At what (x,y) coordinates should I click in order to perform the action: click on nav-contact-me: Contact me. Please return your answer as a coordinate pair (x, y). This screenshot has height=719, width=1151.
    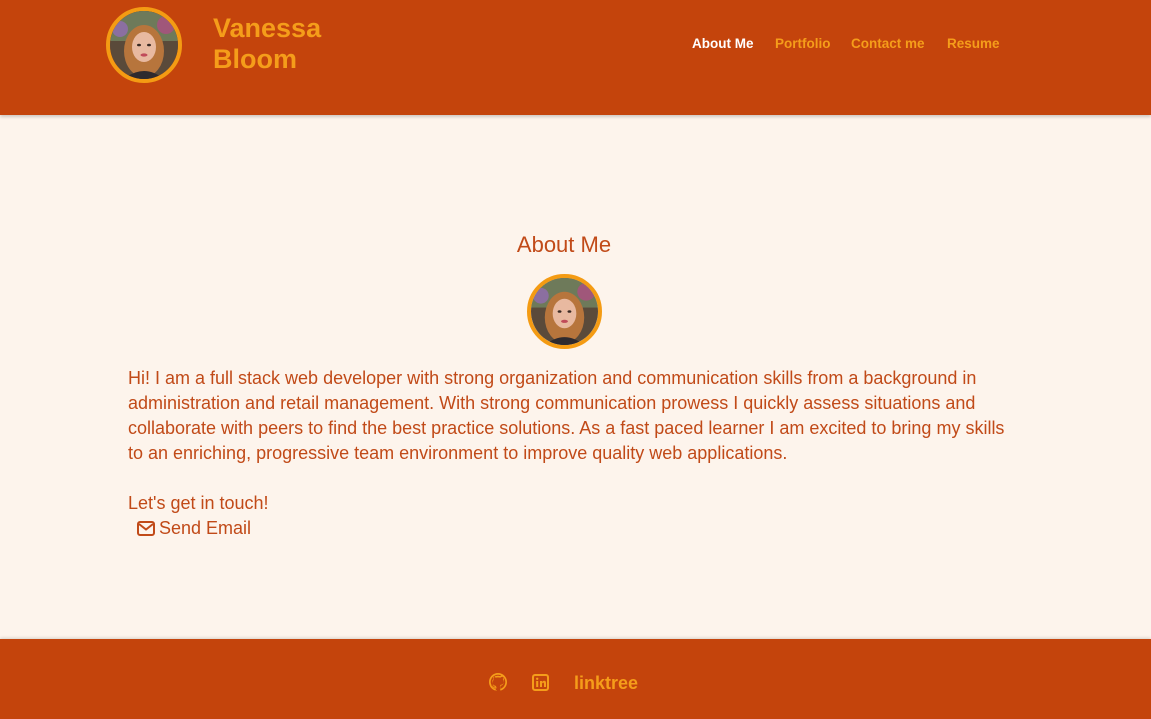
    Looking at the image, I should click on (888, 43).